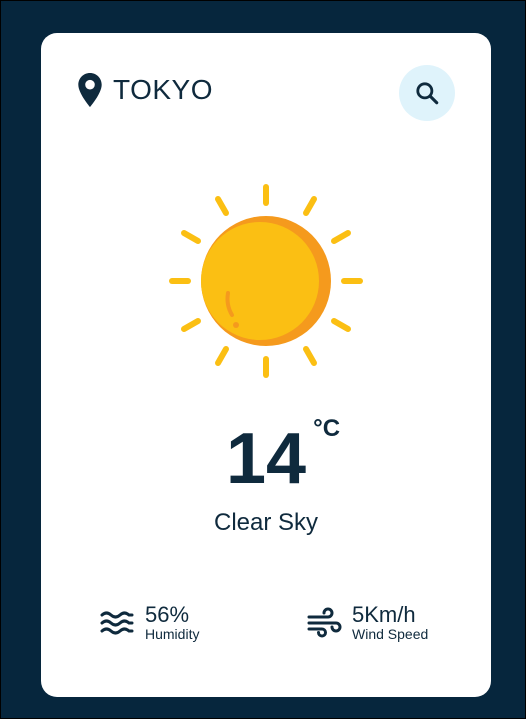  What do you see at coordinates (266, 522) in the screenshot?
I see `weather-description: Clear Sky` at bounding box center [266, 522].